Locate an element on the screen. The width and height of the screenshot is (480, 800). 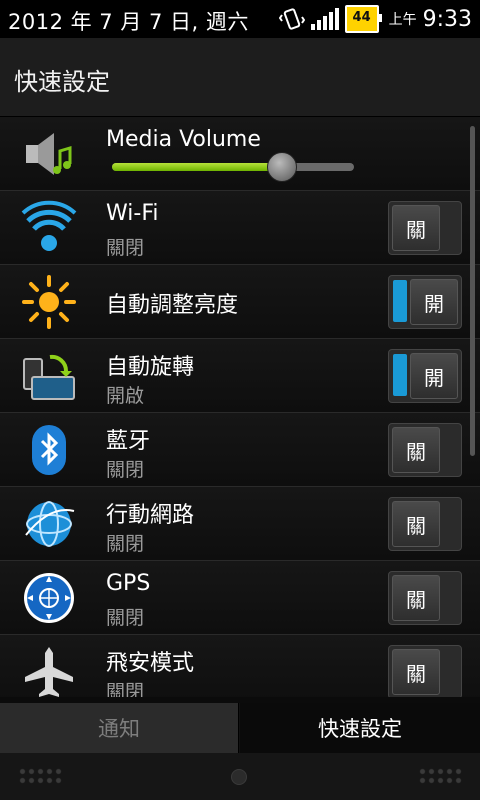
page-title: 快速設定 is located at coordinates (62, 82).